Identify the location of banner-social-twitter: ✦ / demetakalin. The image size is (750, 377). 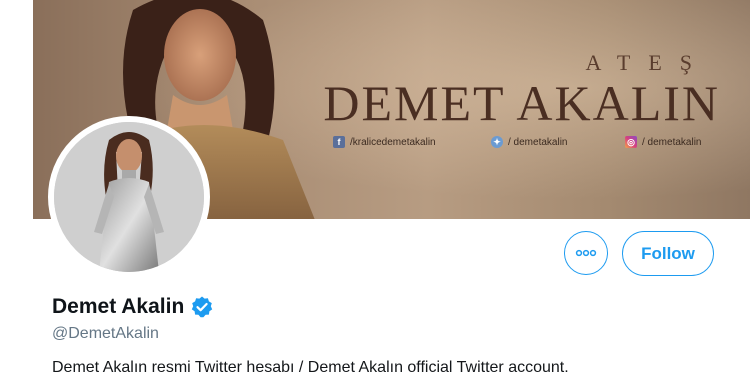
(529, 142).